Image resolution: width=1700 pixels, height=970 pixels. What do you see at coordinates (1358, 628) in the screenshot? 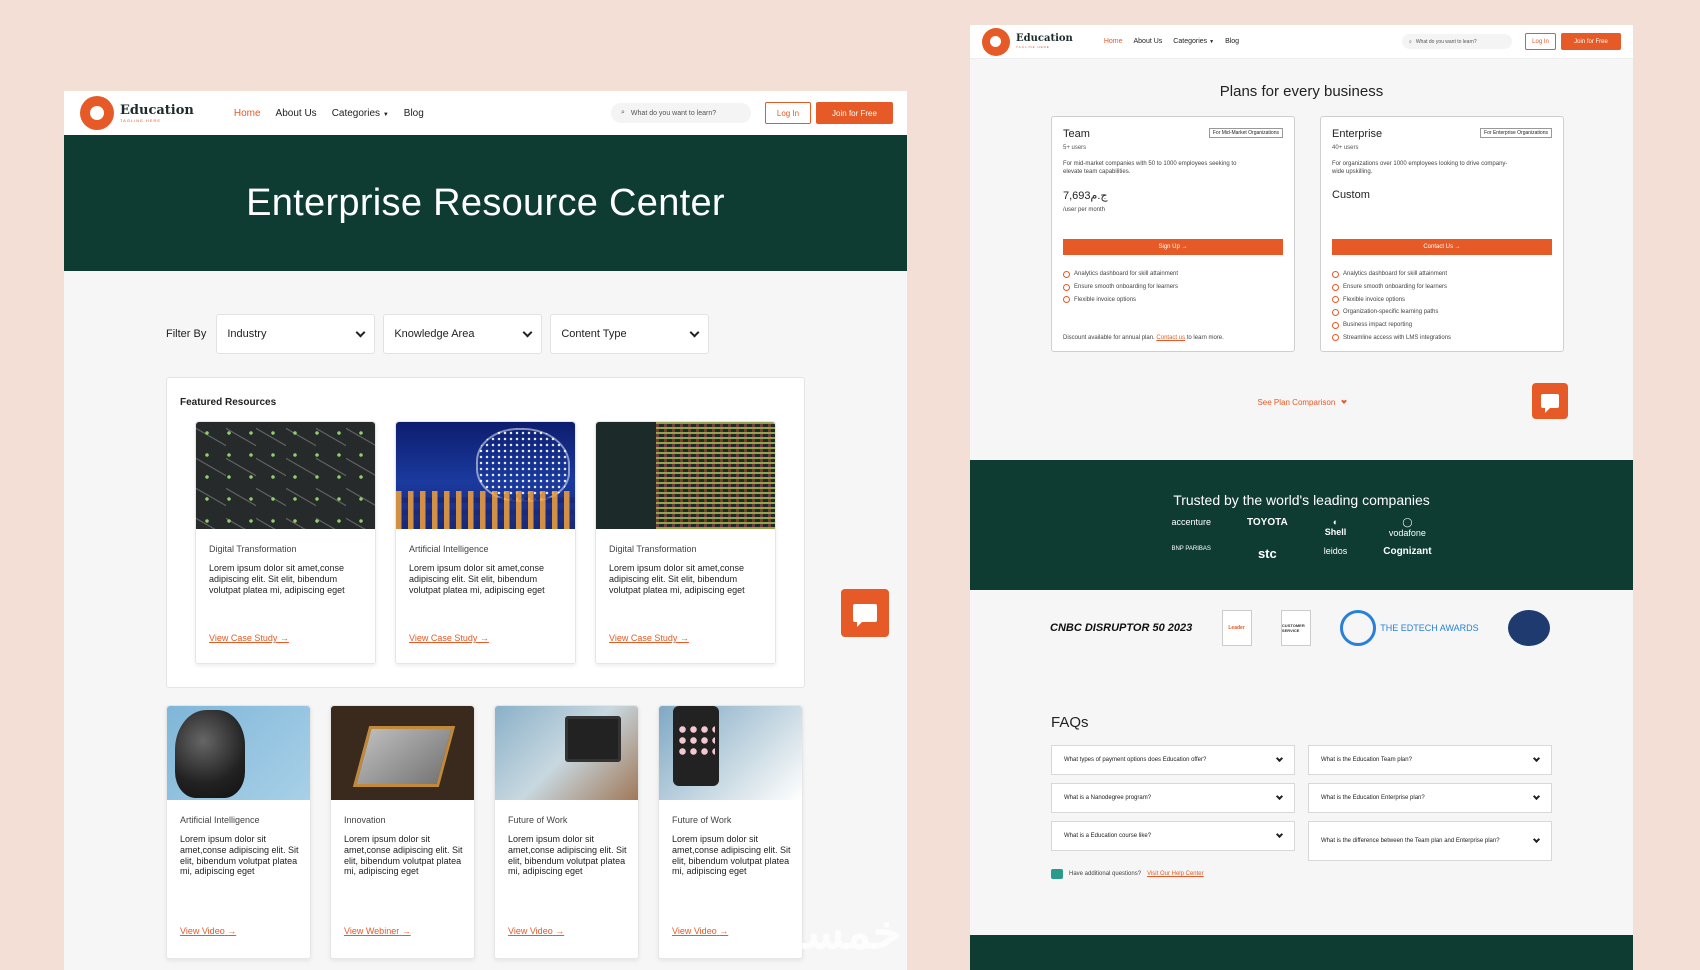
I see `edtech-globe-icon` at bounding box center [1358, 628].